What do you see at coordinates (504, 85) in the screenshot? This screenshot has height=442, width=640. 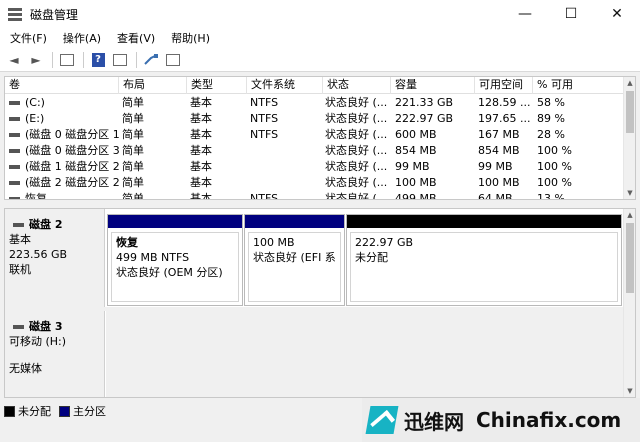 I see `col-free-space: 可用空间` at bounding box center [504, 85].